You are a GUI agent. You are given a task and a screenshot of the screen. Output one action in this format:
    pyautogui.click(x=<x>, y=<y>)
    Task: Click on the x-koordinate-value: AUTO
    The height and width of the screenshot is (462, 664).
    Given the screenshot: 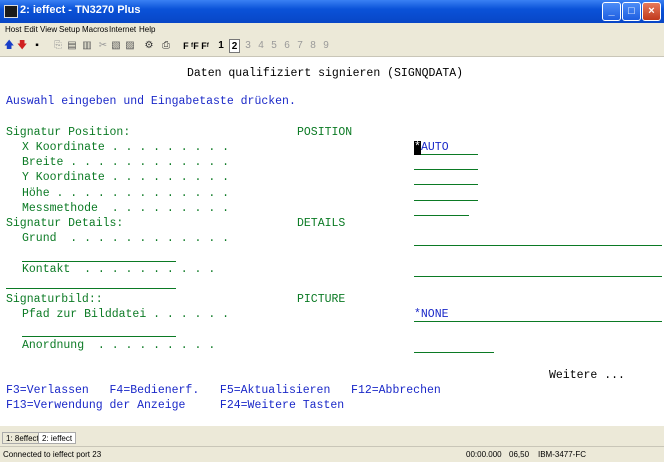 What is the action you would take?
    pyautogui.click(x=435, y=147)
    